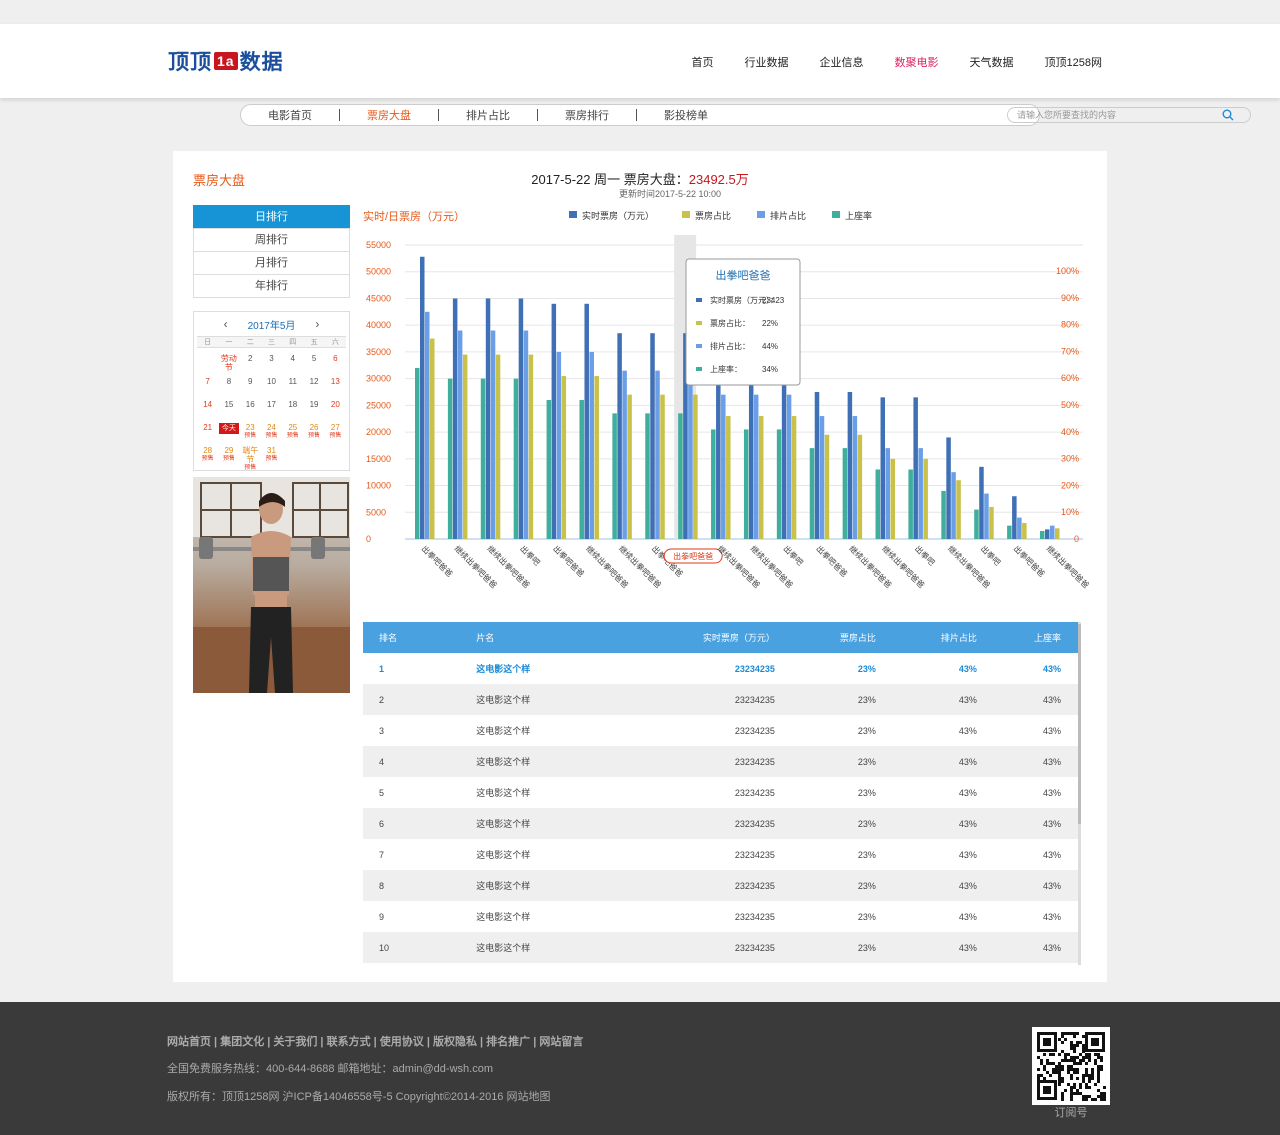  I want to click on nav-item-3: 数聚电影, so click(917, 62).